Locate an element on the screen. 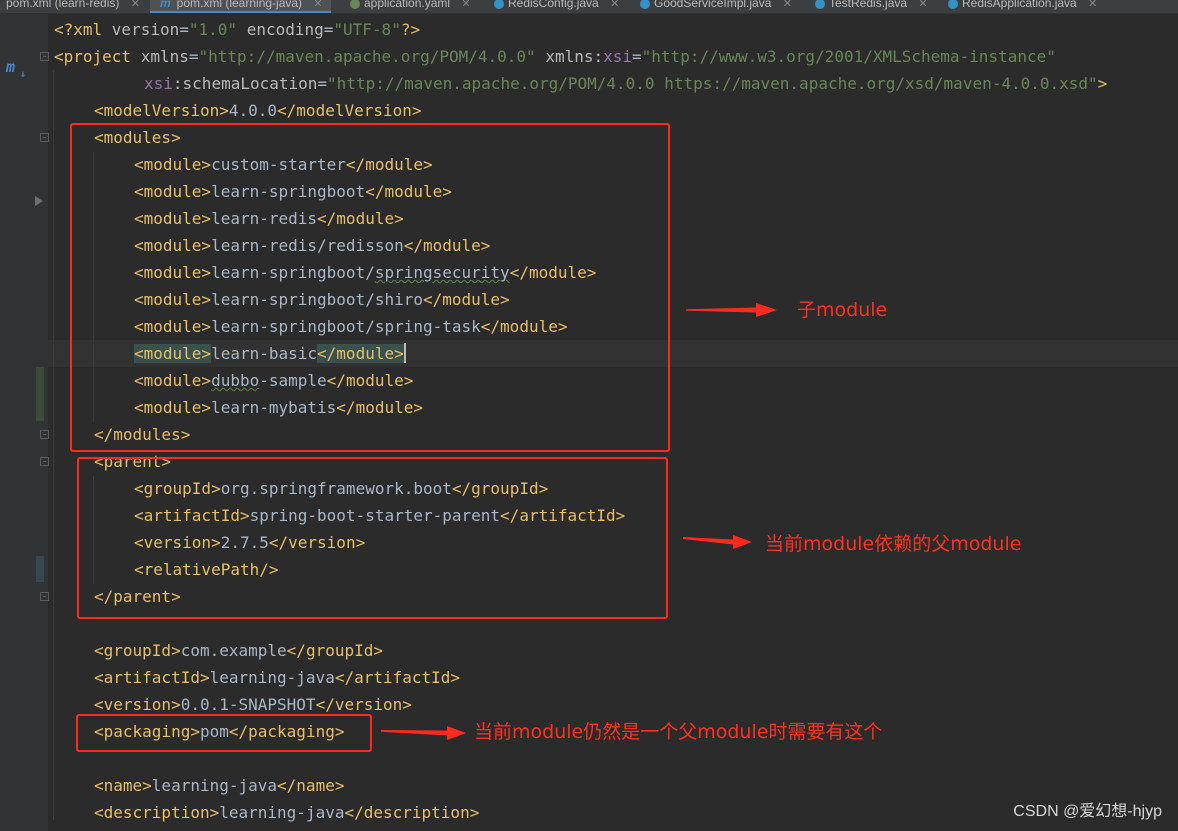  description-line: <description>learning-java</description> is located at coordinates (287, 812).